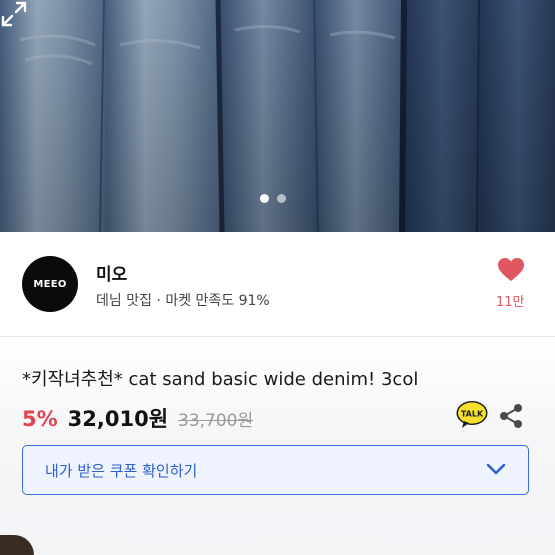 Image resolution: width=555 pixels, height=555 pixels. Describe the element at coordinates (50, 284) in the screenshot. I see `seller-avatar: MEEO` at that location.